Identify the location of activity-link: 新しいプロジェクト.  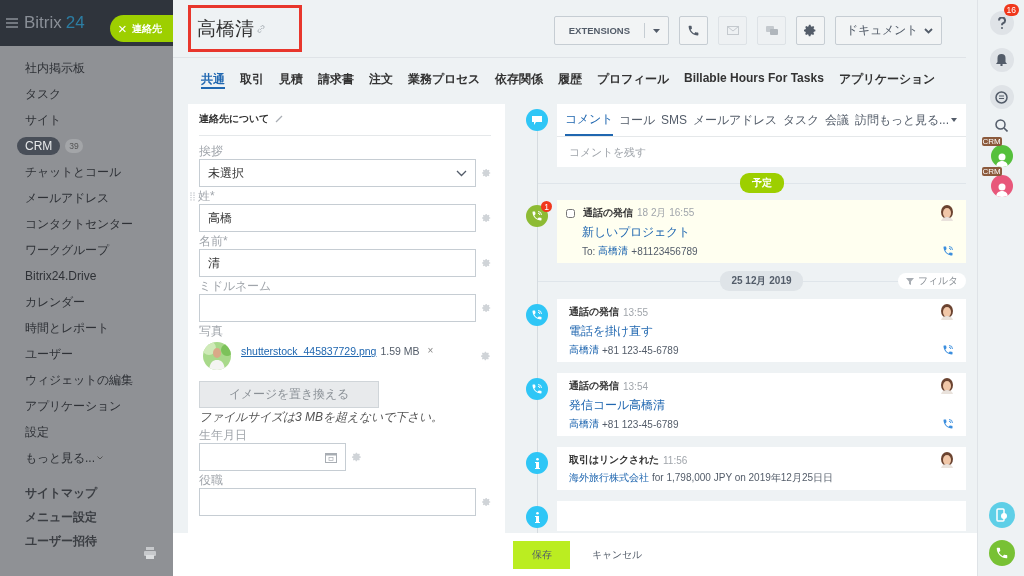
(760, 232).